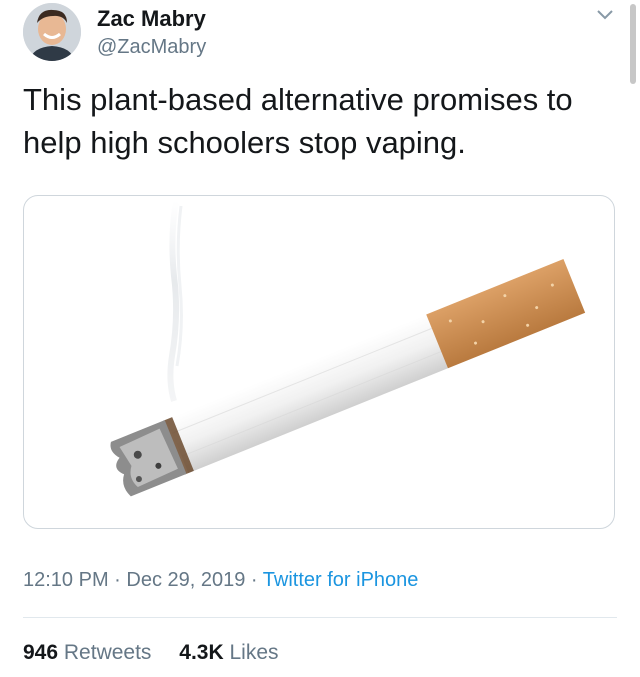 The width and height of the screenshot is (640, 677). I want to click on divider, so click(320, 617).